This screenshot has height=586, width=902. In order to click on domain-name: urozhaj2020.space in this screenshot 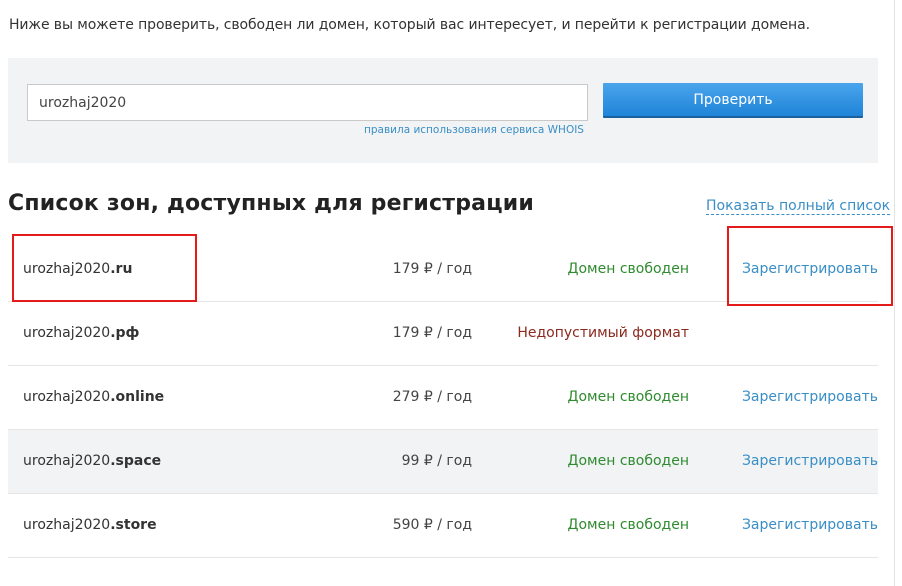, I will do `click(92, 461)`.